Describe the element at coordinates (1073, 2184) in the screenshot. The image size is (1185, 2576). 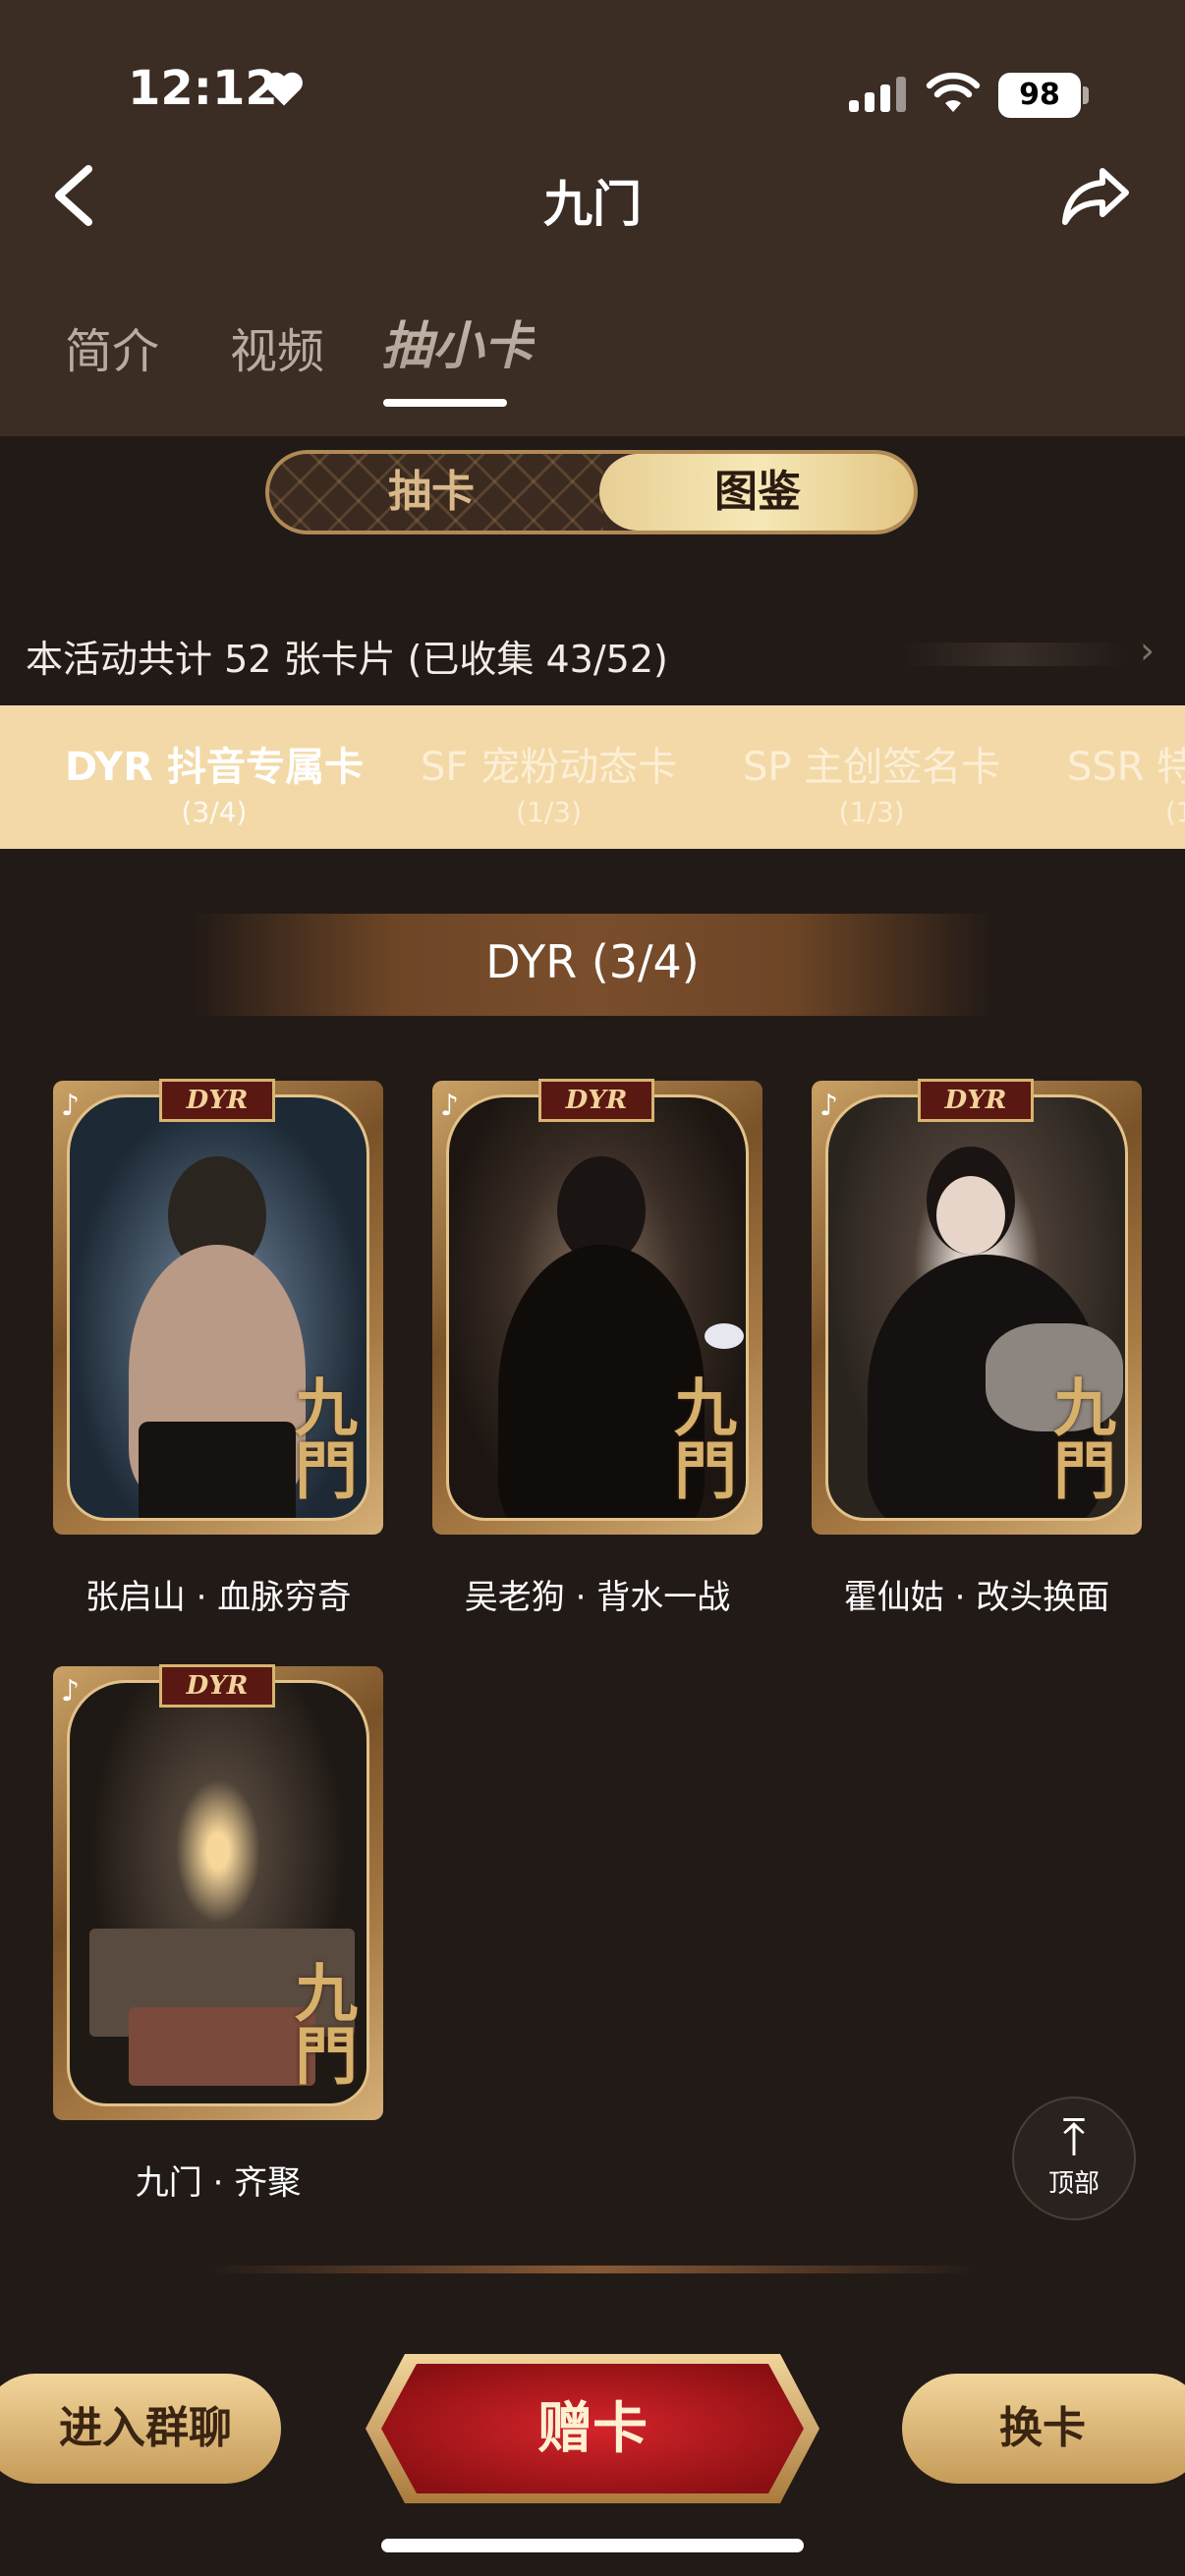
I see `top-button-label: 顶部` at that location.